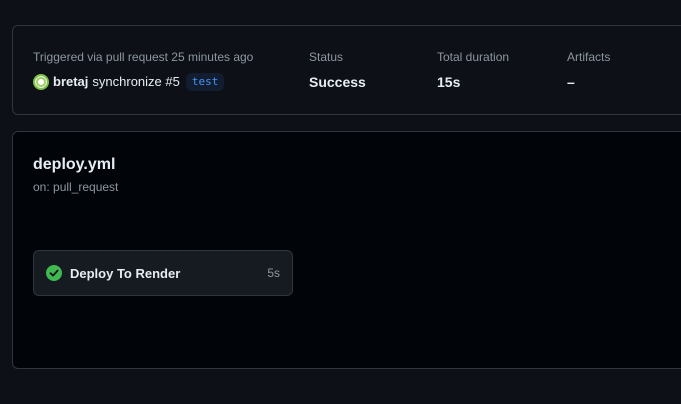 This screenshot has width=681, height=404. Describe the element at coordinates (125, 273) in the screenshot. I see `job-name: Deploy To Render` at that location.